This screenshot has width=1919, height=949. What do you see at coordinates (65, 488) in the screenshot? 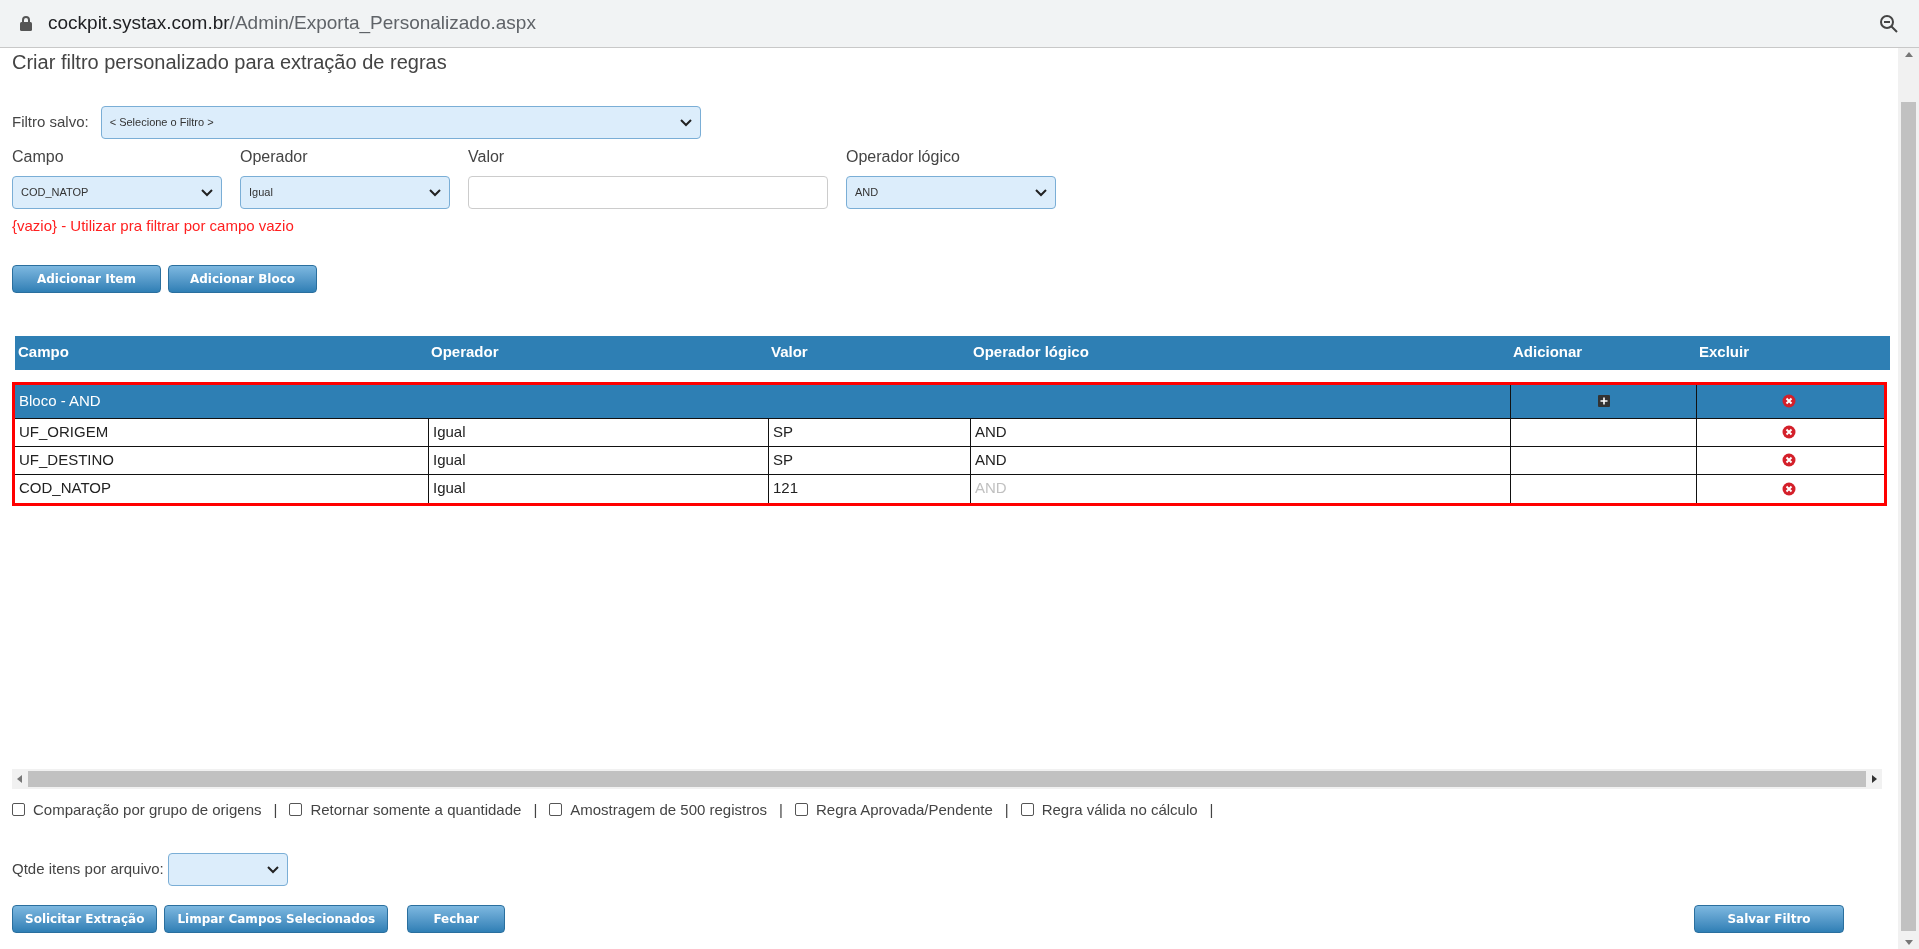
I see `table-cell-text: COD_NATOP` at bounding box center [65, 488].